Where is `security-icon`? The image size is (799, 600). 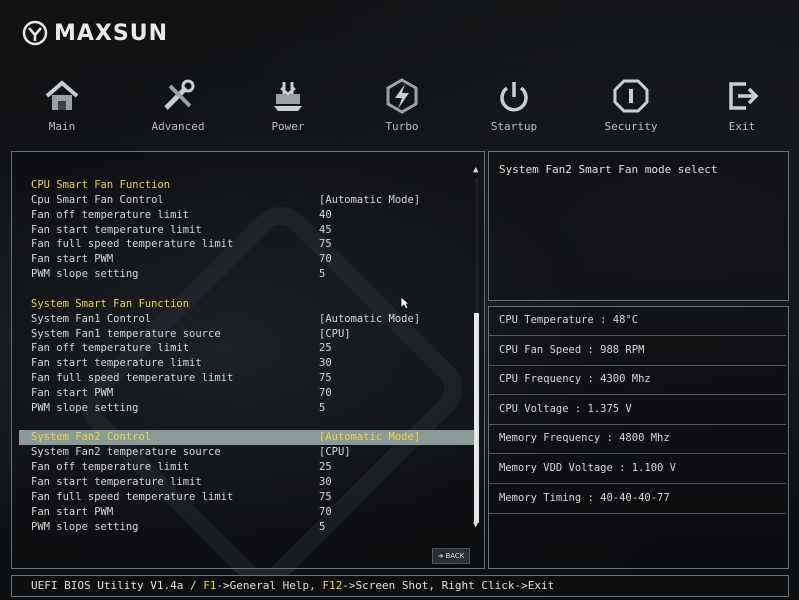 security-icon is located at coordinates (631, 96).